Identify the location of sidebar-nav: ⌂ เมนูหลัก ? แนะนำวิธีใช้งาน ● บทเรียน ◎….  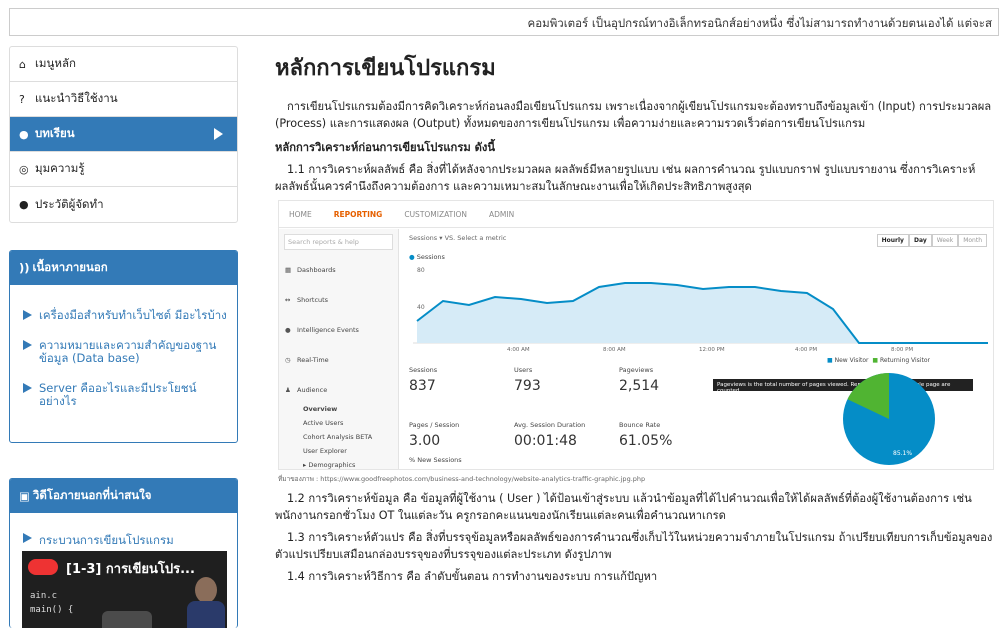
(123, 134).